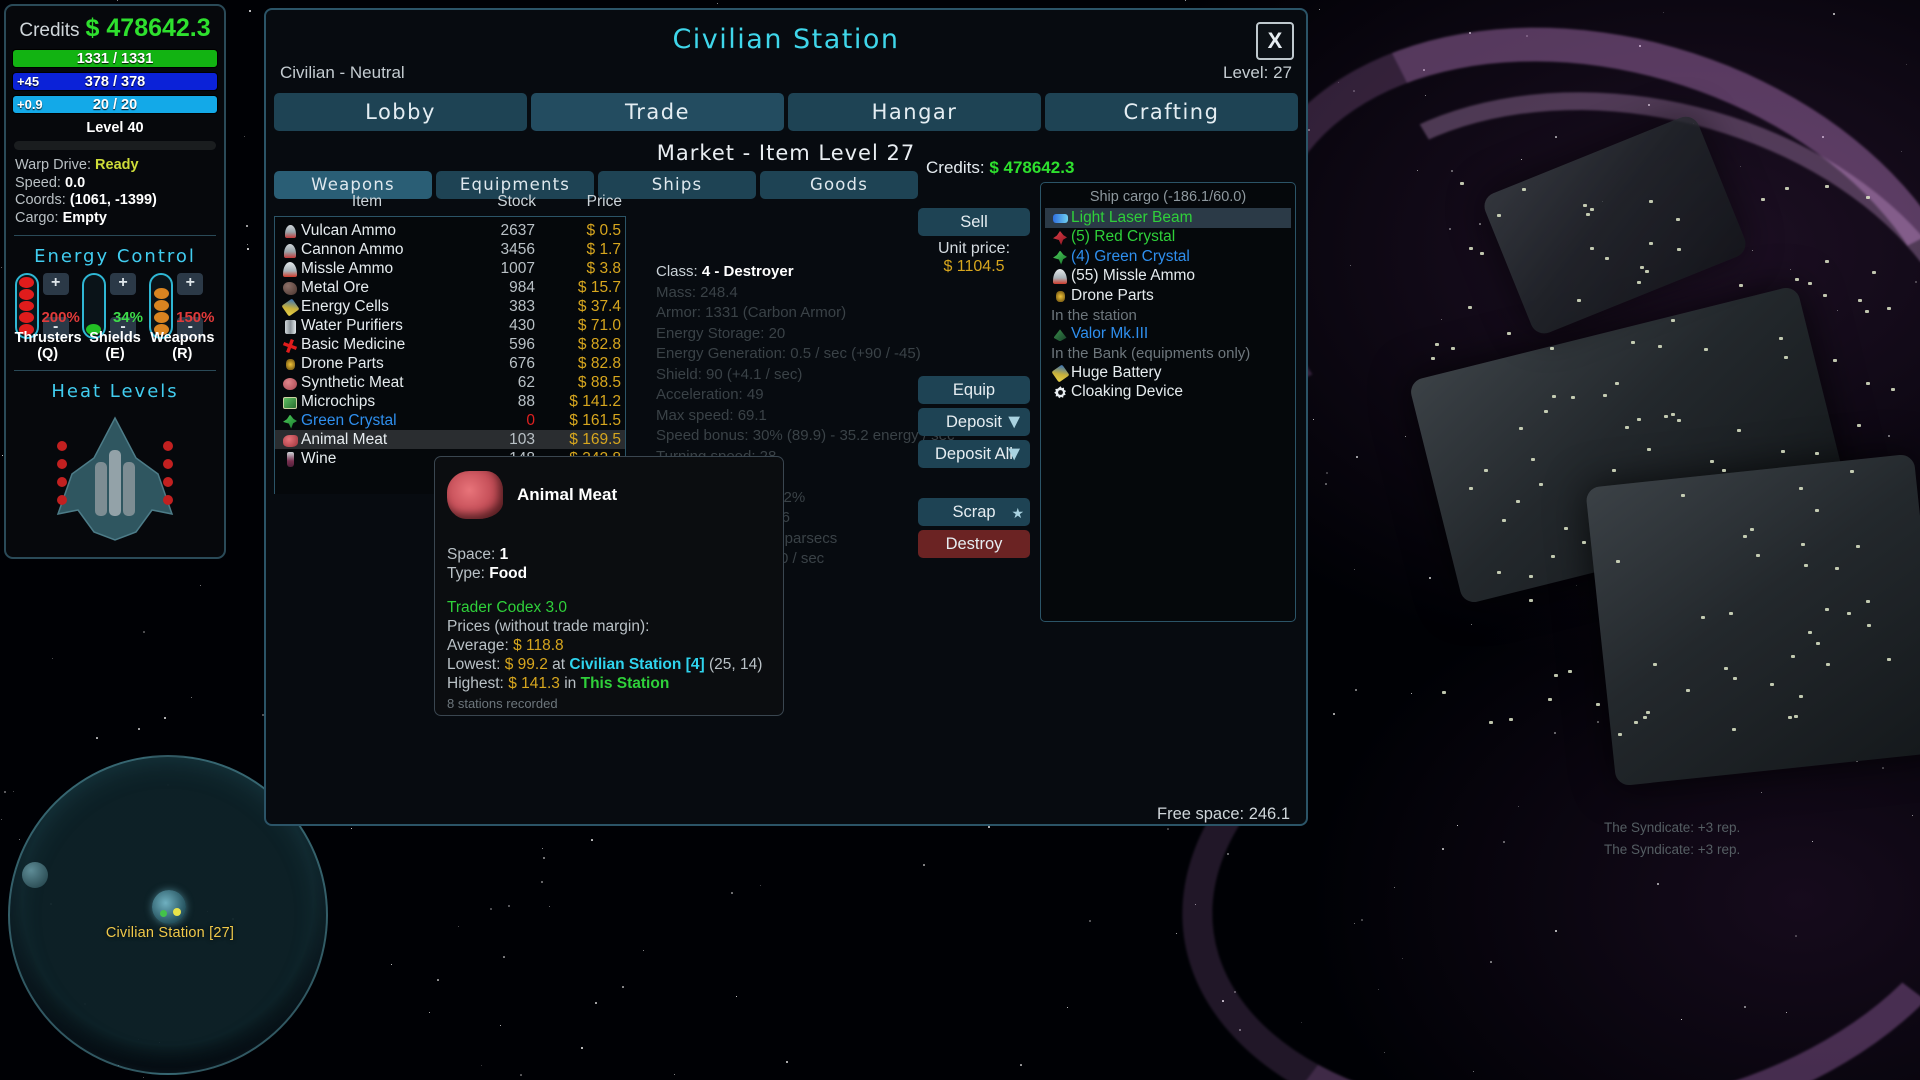 The width and height of the screenshot is (1920, 1080). What do you see at coordinates (974, 544) in the screenshot?
I see `destroy-button: Destroy` at bounding box center [974, 544].